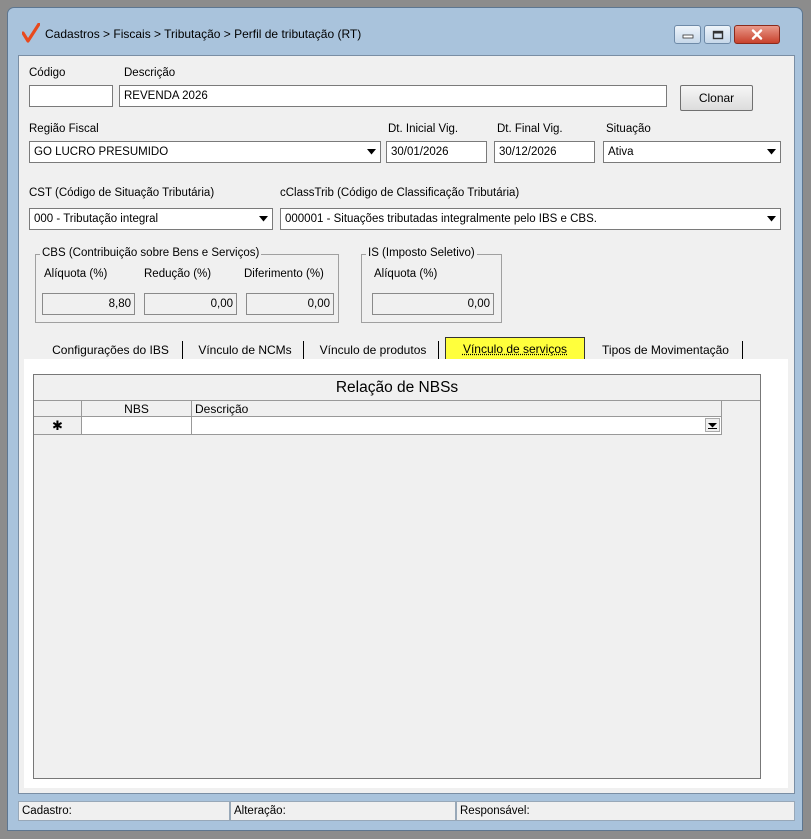 The image size is (811, 839). Describe the element at coordinates (621, 152) in the screenshot. I see `situacao-value: Ativa` at that location.